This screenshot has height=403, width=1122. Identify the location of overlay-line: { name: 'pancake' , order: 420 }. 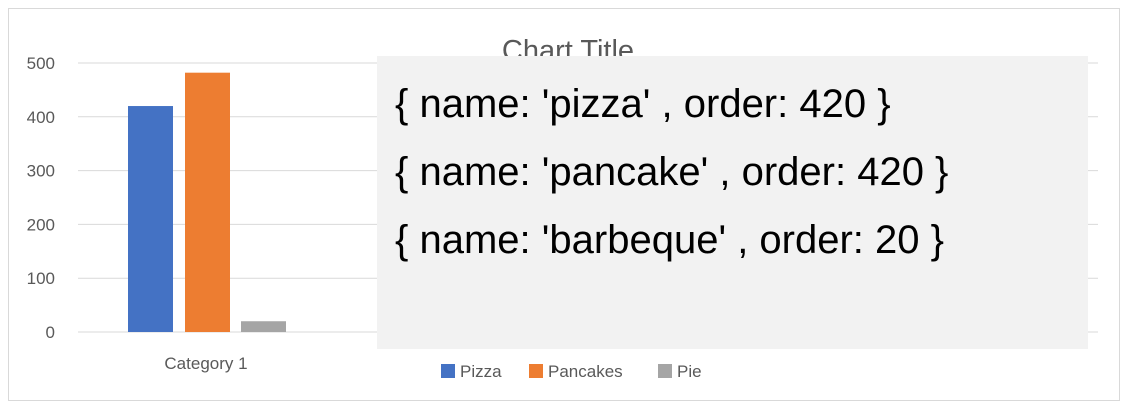
(672, 172).